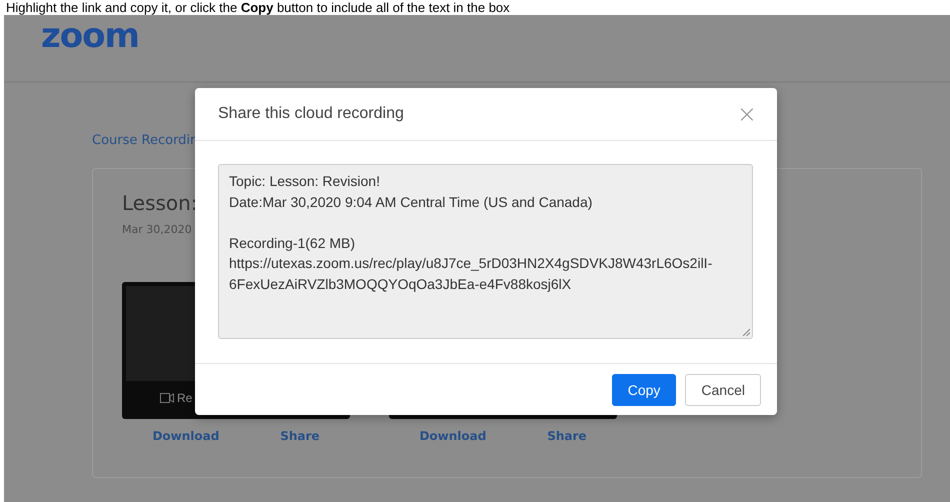 The image size is (950, 502). I want to click on close-button: ×, so click(746, 114).